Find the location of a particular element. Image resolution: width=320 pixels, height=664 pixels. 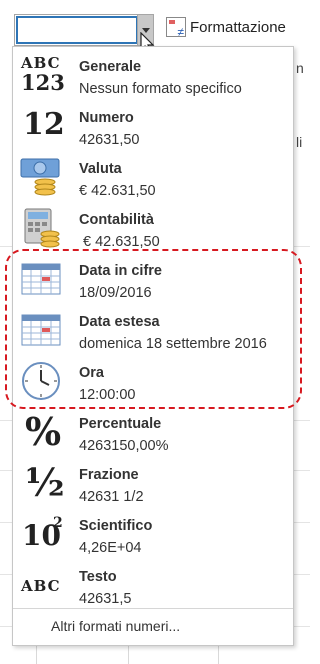

format-item-scientifico: 10 2 Scientifico 4,26E+04 is located at coordinates (153, 534).